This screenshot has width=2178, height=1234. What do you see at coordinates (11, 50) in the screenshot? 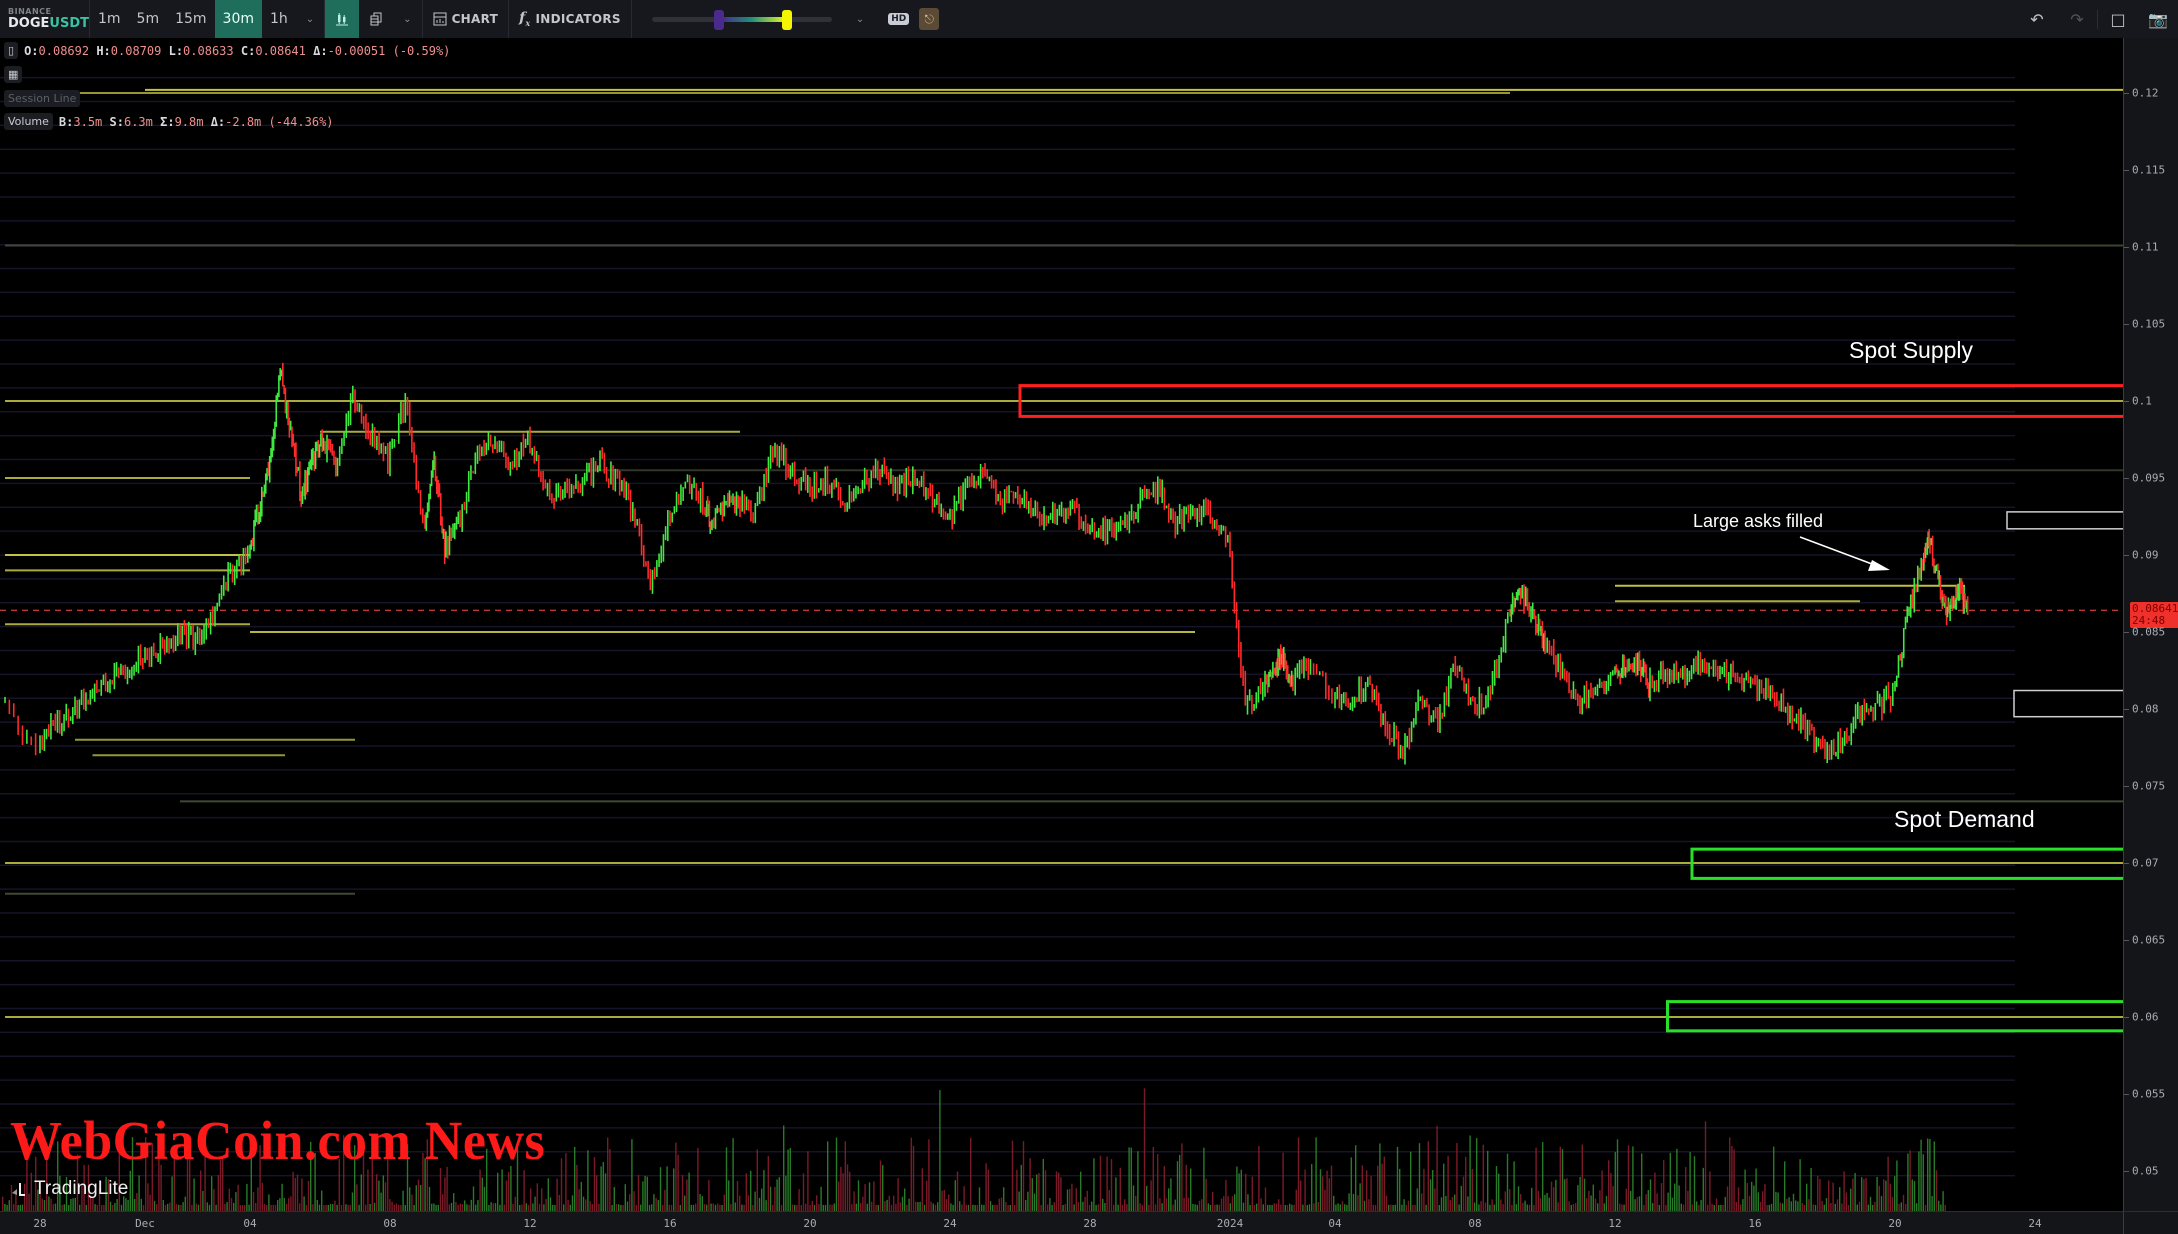
I see `candles-legend-icon: ▯` at bounding box center [11, 50].